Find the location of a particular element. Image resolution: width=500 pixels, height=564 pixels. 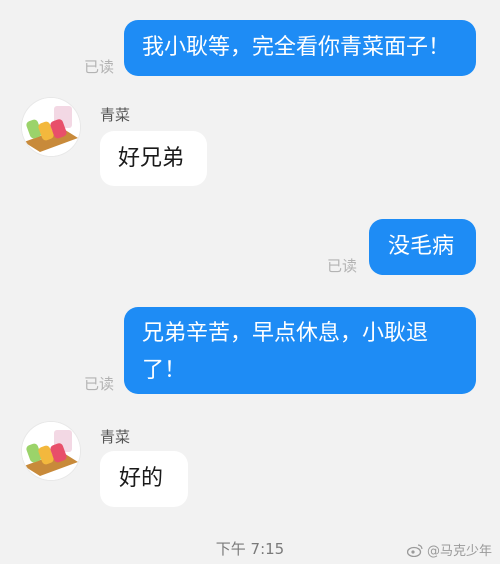

watermark: @马克少年 is located at coordinates (449, 549).